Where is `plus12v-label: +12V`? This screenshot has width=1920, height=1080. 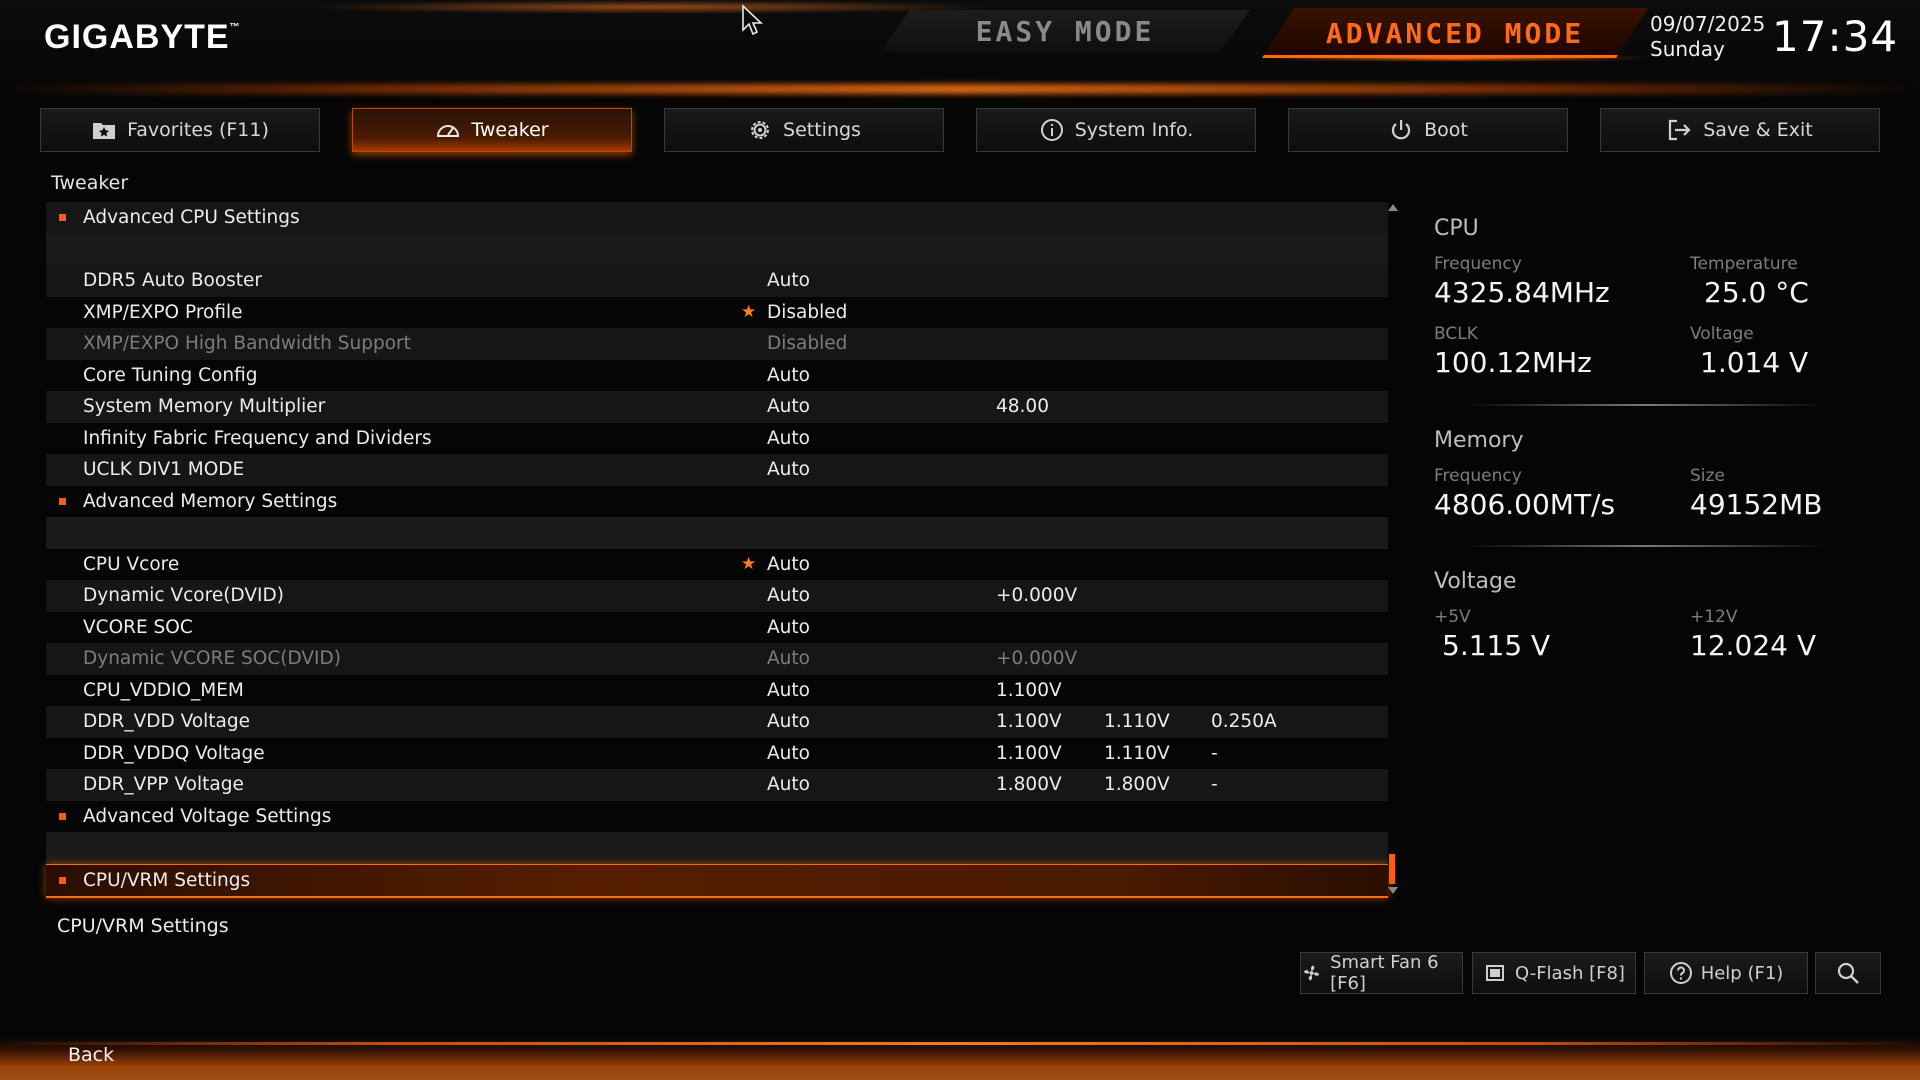
plus12v-label: +12V is located at coordinates (1714, 617).